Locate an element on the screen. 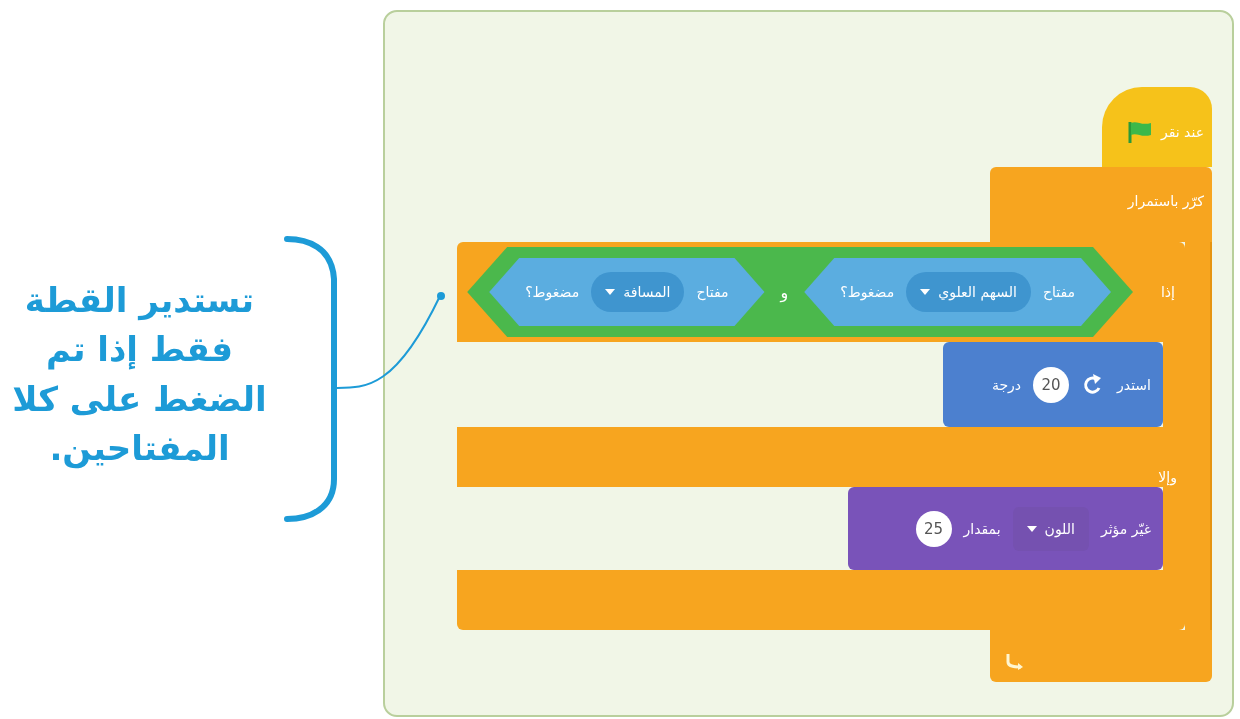  when-flag-clicked-block: عند نقر is located at coordinates (1157, 127).